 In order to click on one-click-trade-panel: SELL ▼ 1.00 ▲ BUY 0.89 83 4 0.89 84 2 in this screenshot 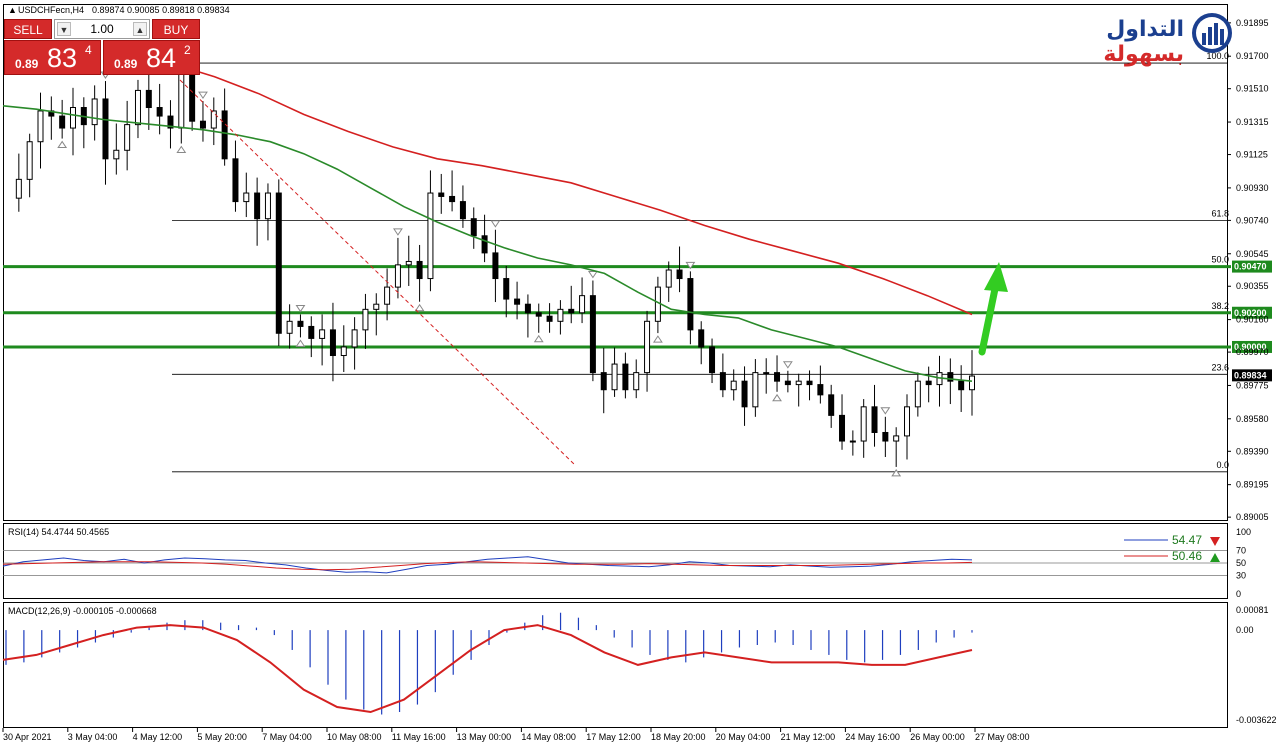, I will do `click(102, 47)`.